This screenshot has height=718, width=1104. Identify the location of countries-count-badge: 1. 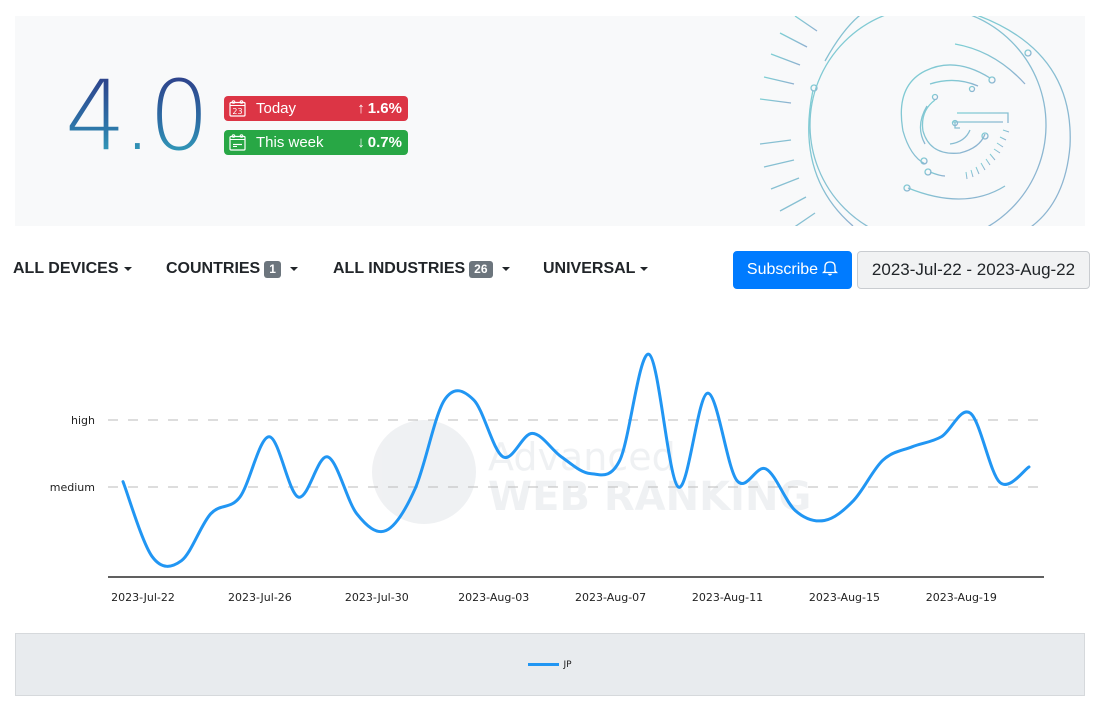
(272, 269).